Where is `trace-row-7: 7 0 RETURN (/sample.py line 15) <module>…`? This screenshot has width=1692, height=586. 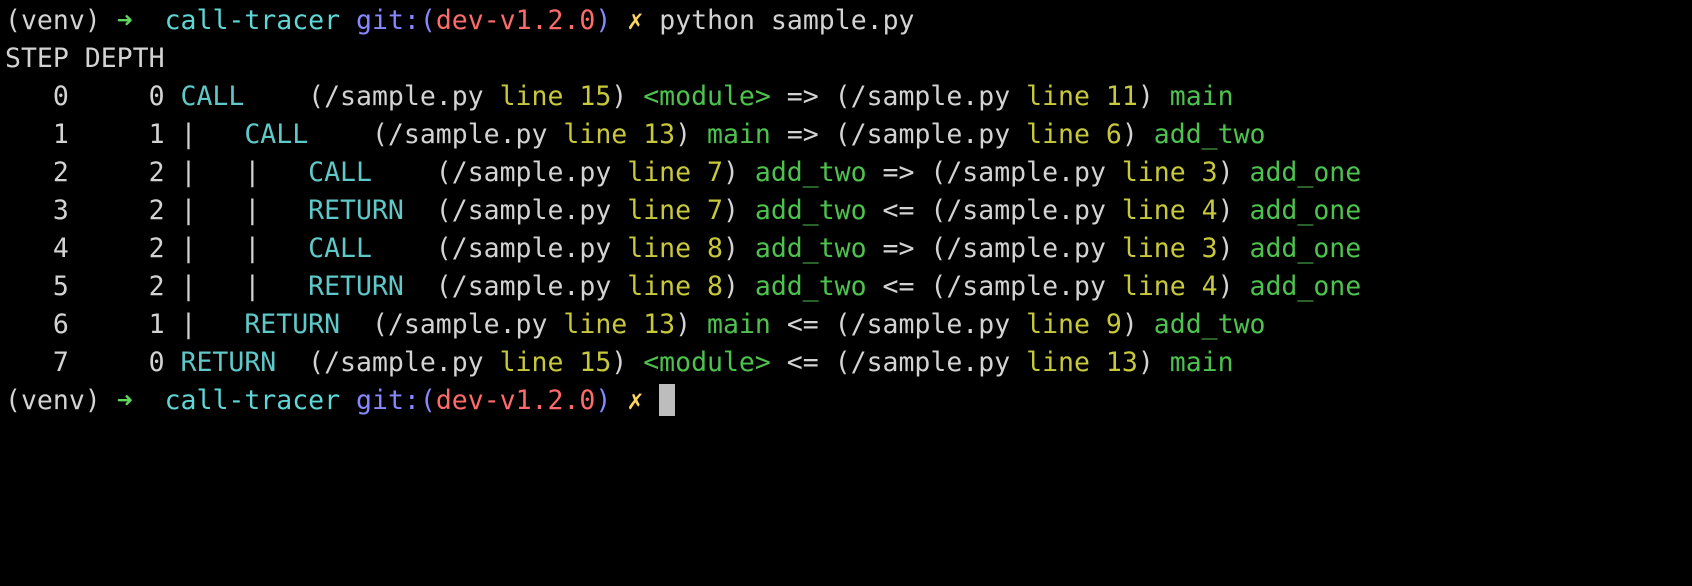 trace-row-7: 7 0 RETURN (/sample.py line 15) <module>… is located at coordinates (848, 363).